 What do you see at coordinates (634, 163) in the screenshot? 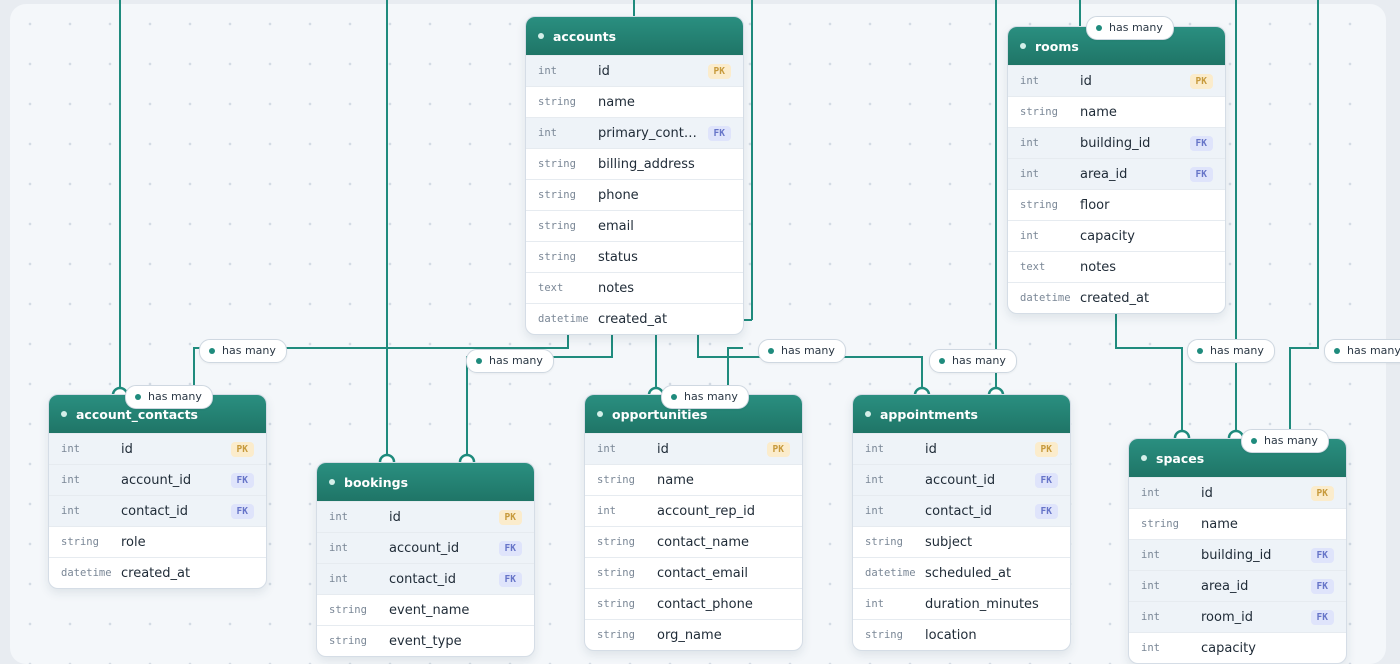
I see `table-row: string billing_address` at bounding box center [634, 163].